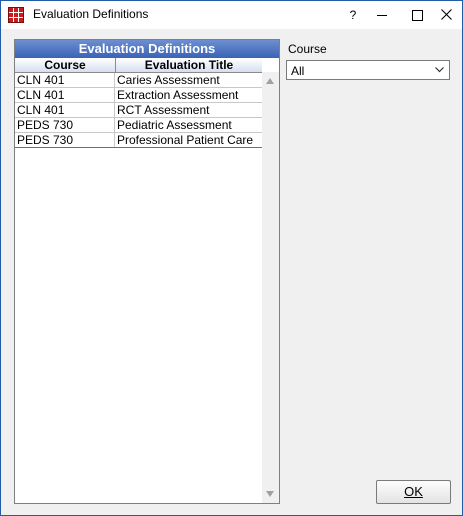  Describe the element at coordinates (168, 80) in the screenshot. I see `cell-evaluation-title: Caries Assessment` at that location.